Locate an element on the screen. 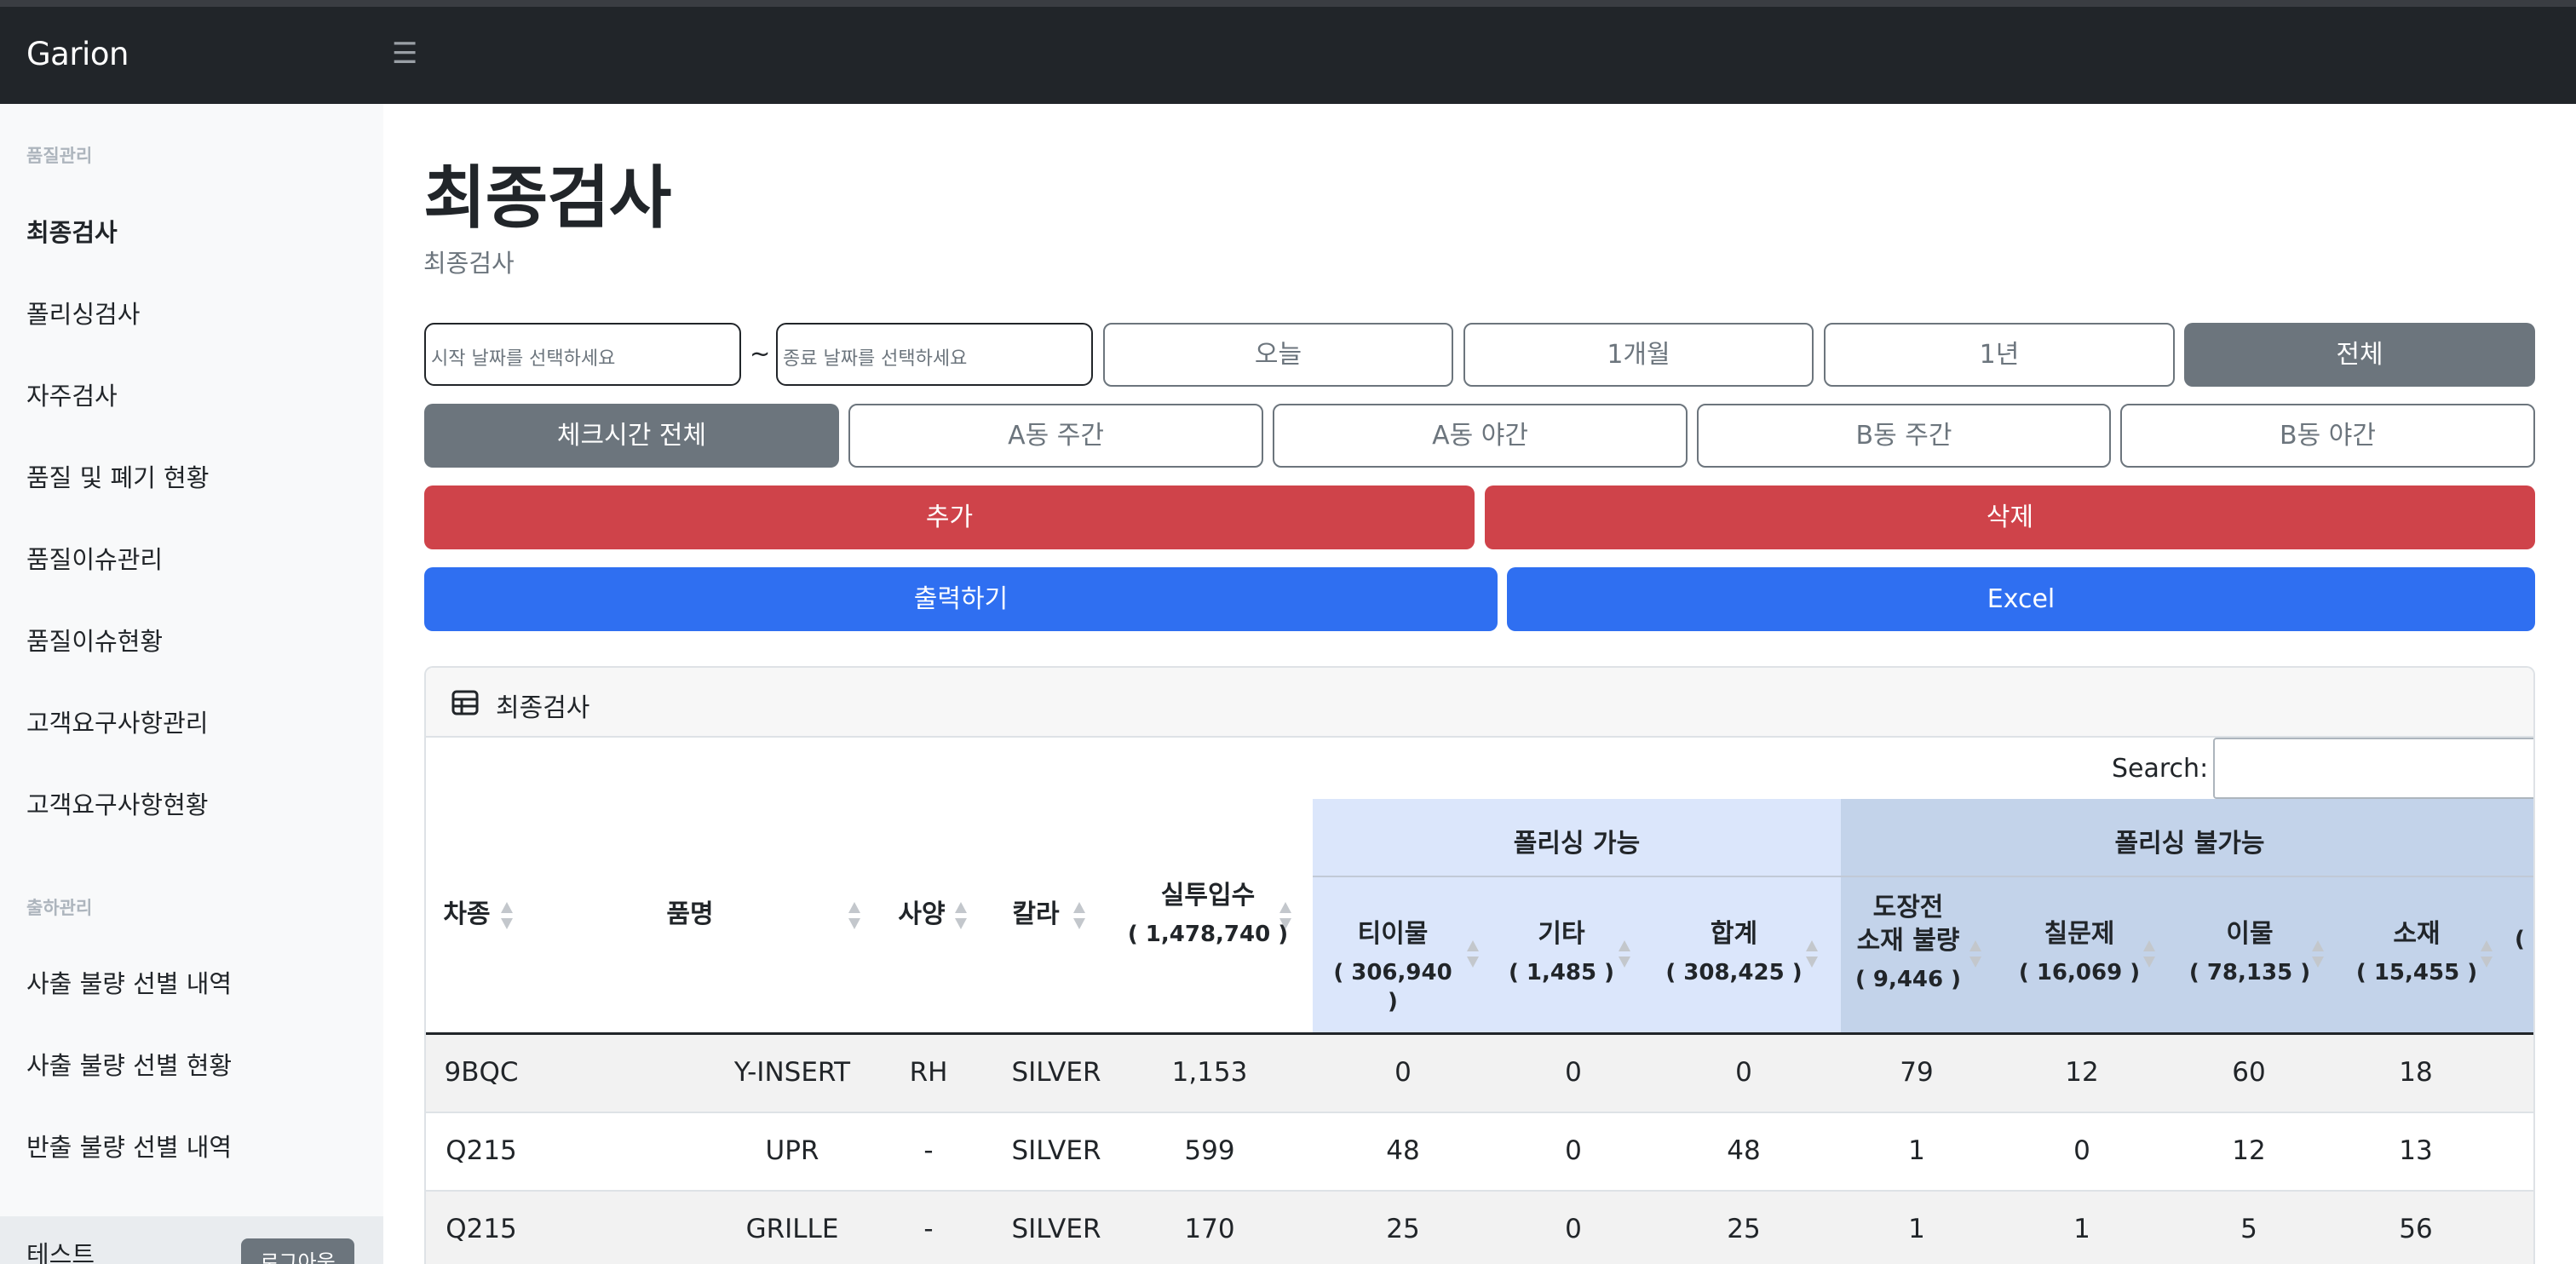  period-1month-button: 1개월 is located at coordinates (1639, 355).